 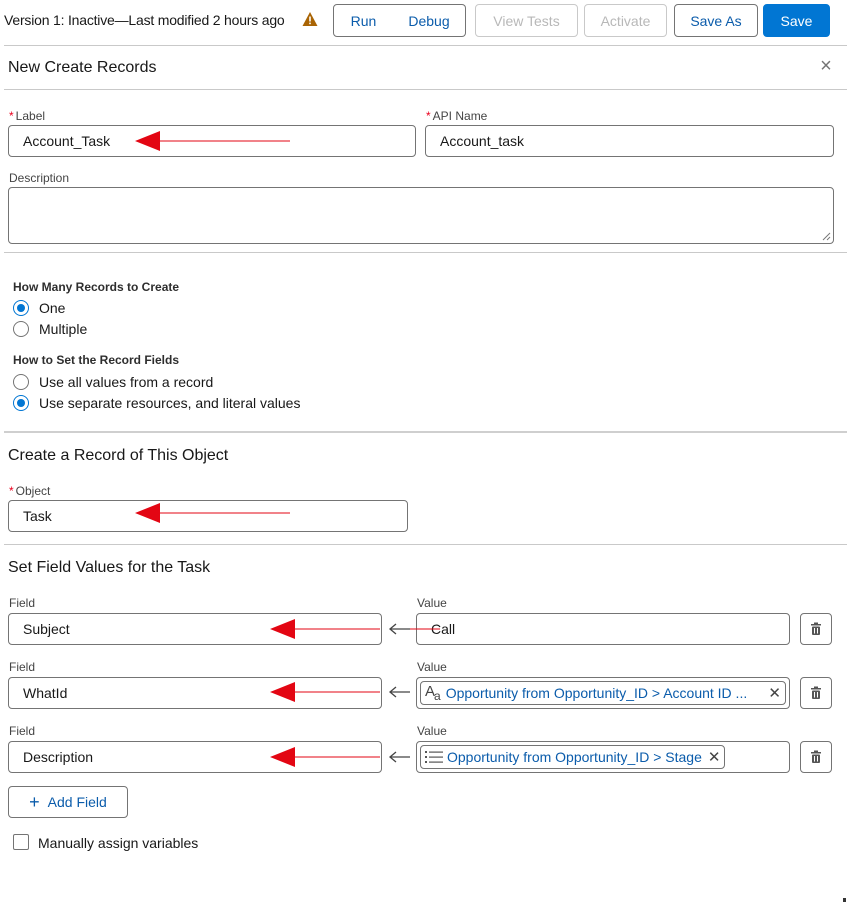 I want to click on title-divider, so click(x=425, y=89).